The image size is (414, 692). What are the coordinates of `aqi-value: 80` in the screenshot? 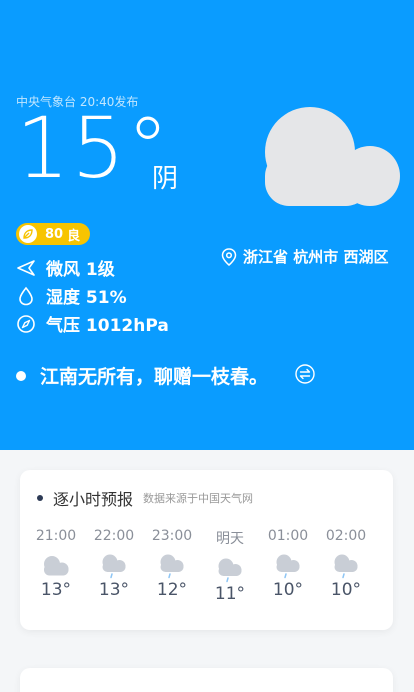 It's located at (54, 234).